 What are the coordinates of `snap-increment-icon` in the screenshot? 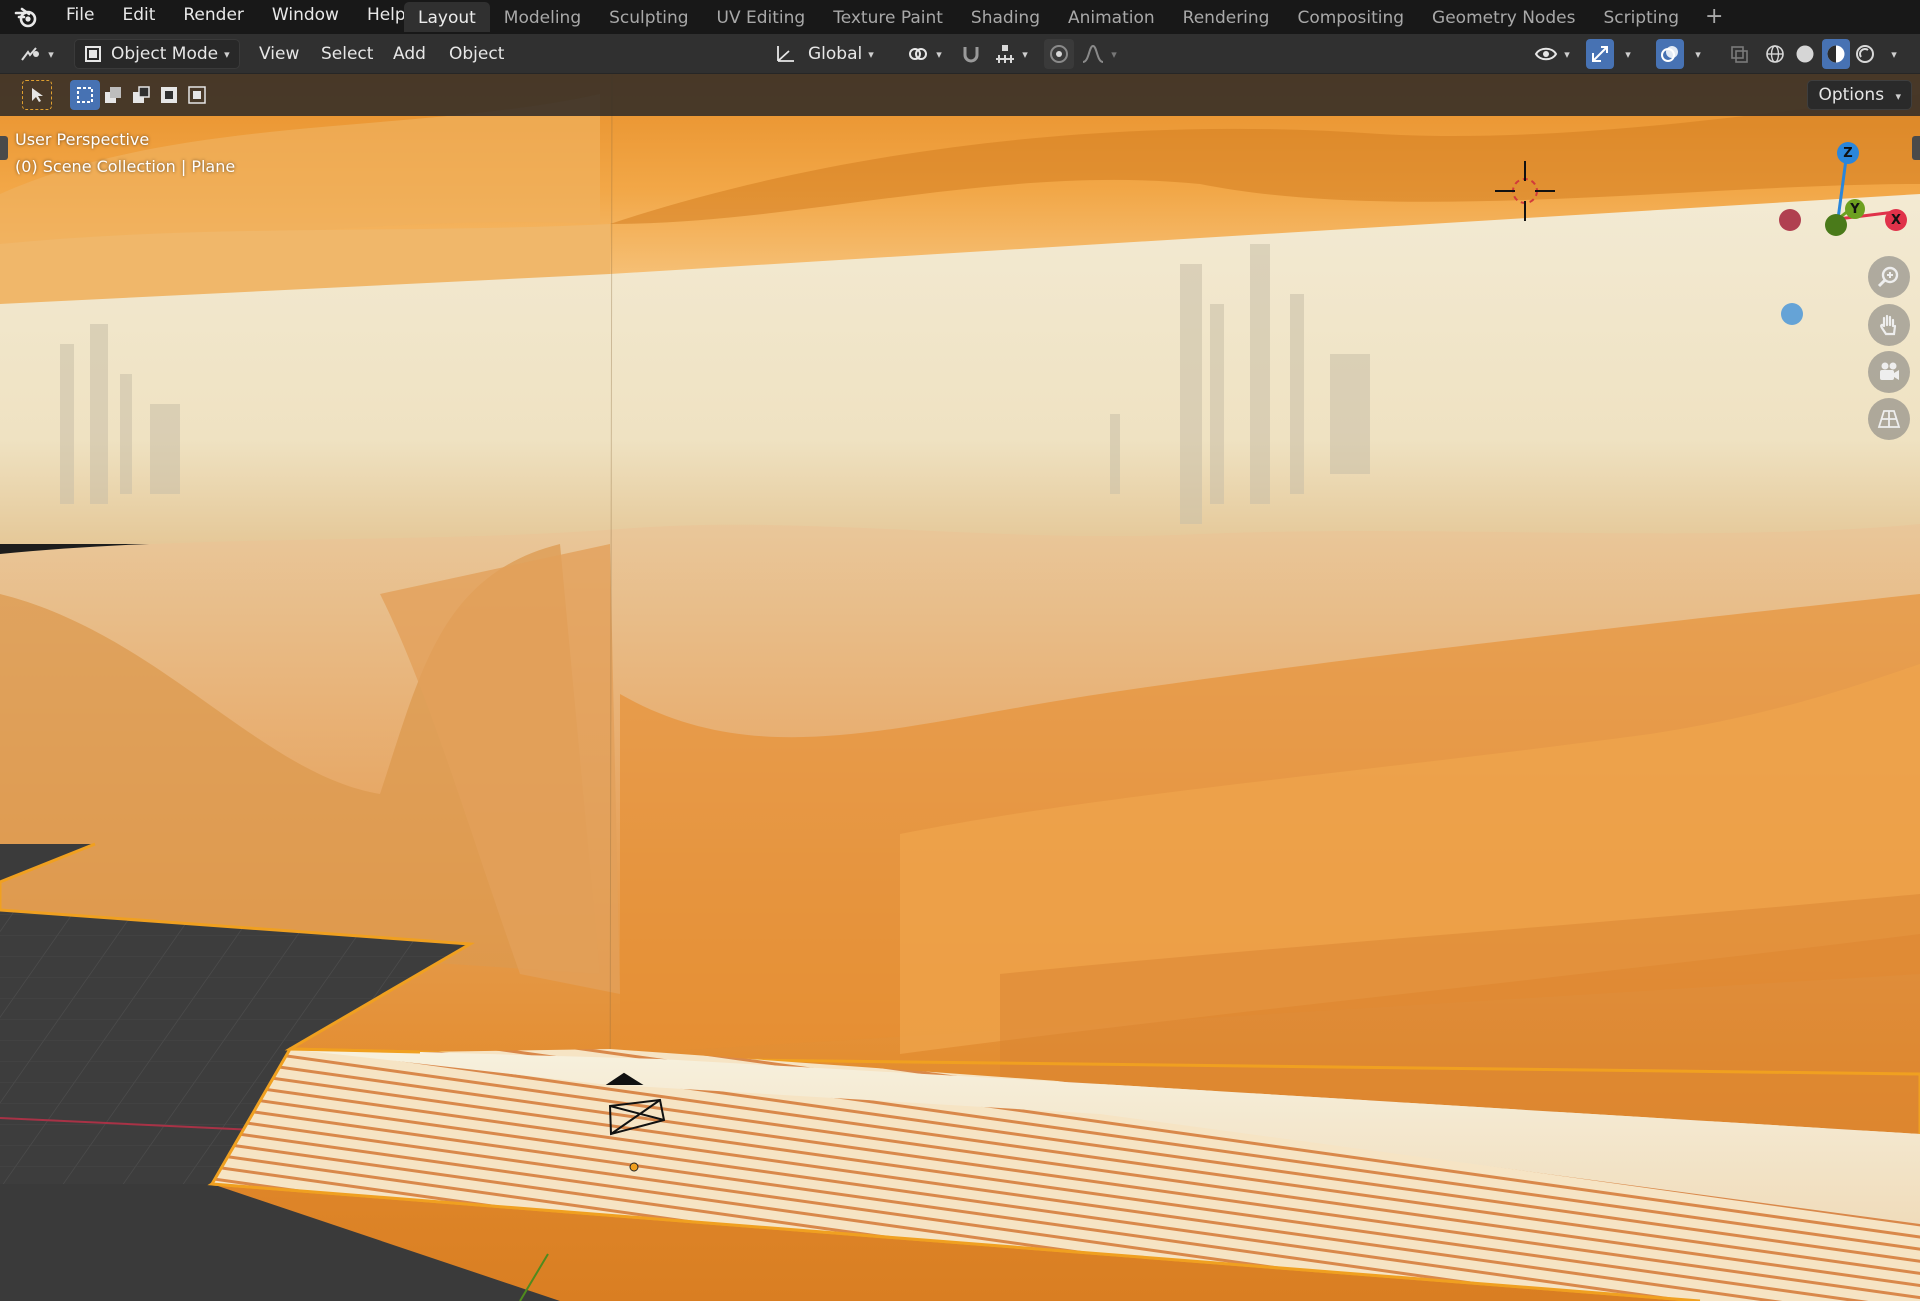 It's located at (1005, 54).